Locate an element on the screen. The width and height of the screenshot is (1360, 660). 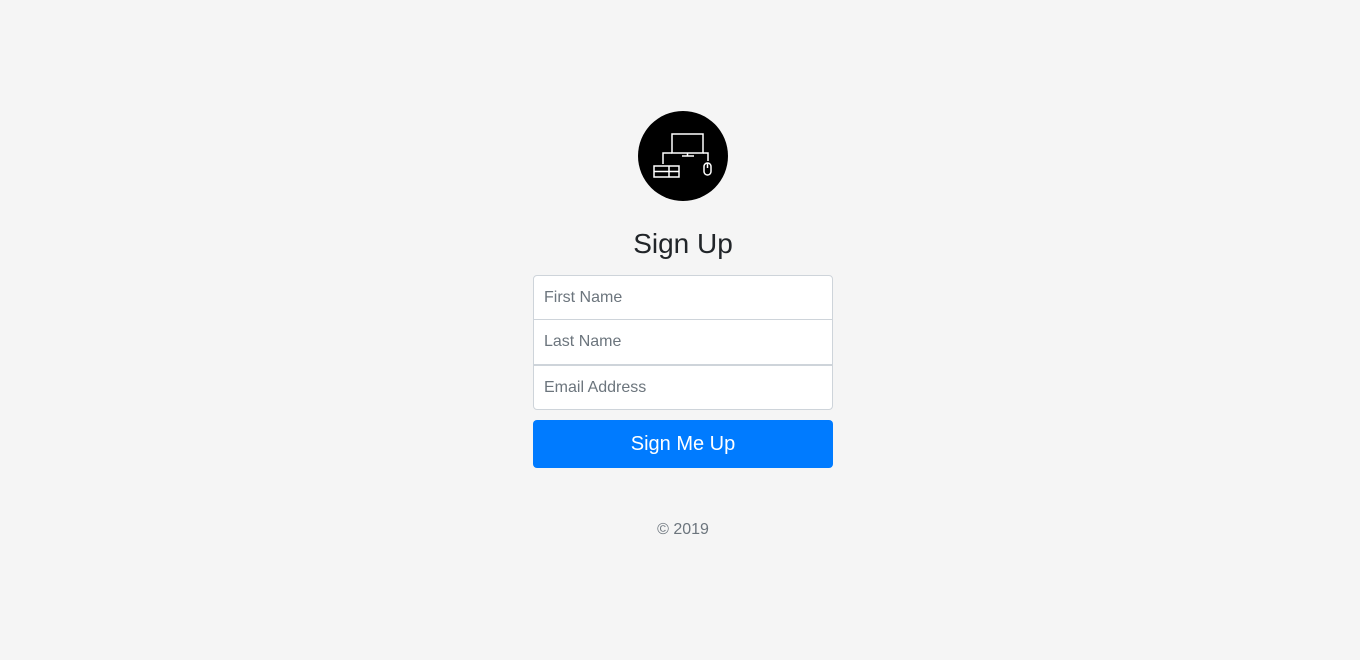
signup-form: Sign Up Sign Me Up © 2019 is located at coordinates (683, 325).